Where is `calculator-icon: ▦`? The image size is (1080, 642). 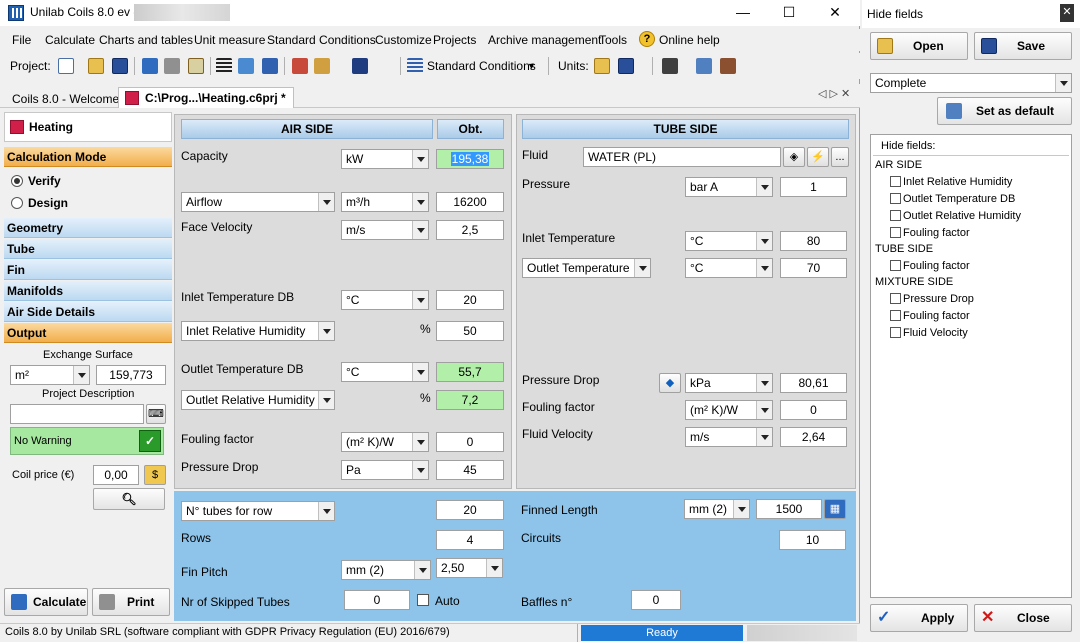
calculator-icon: ▦ is located at coordinates (835, 509).